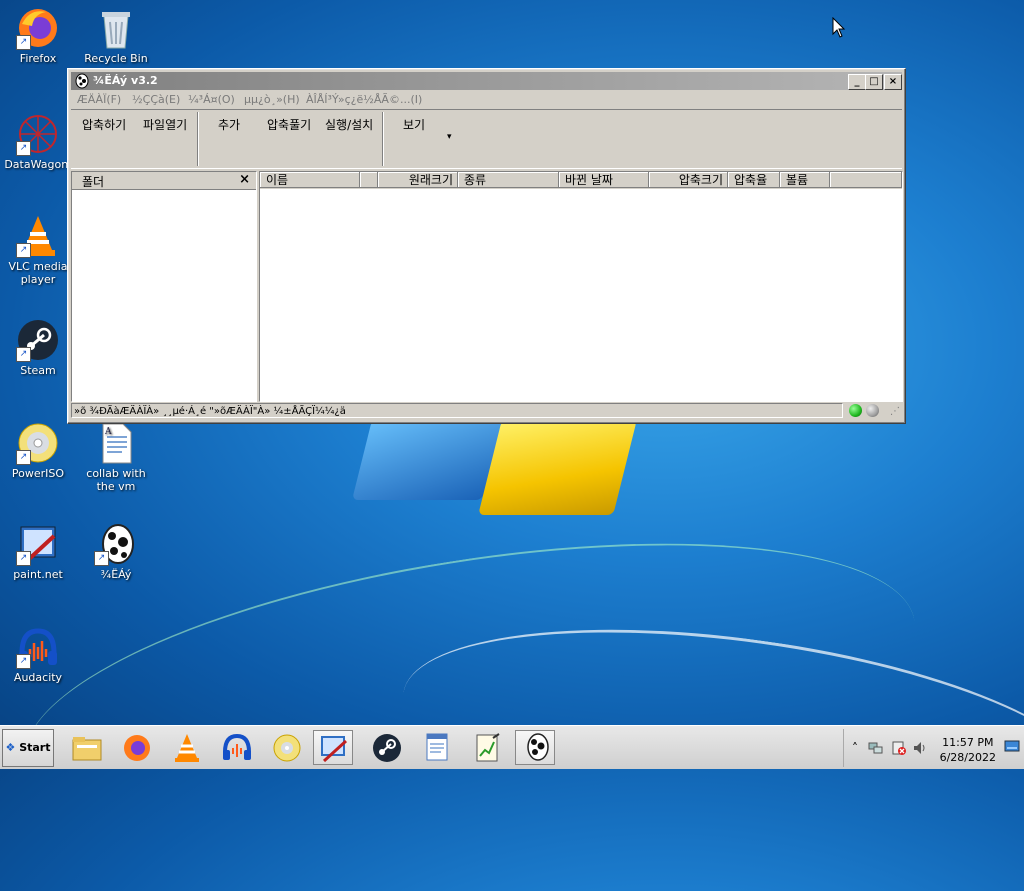  What do you see at coordinates (418, 180) in the screenshot?
I see `column-original-size: 원래크기` at bounding box center [418, 180].